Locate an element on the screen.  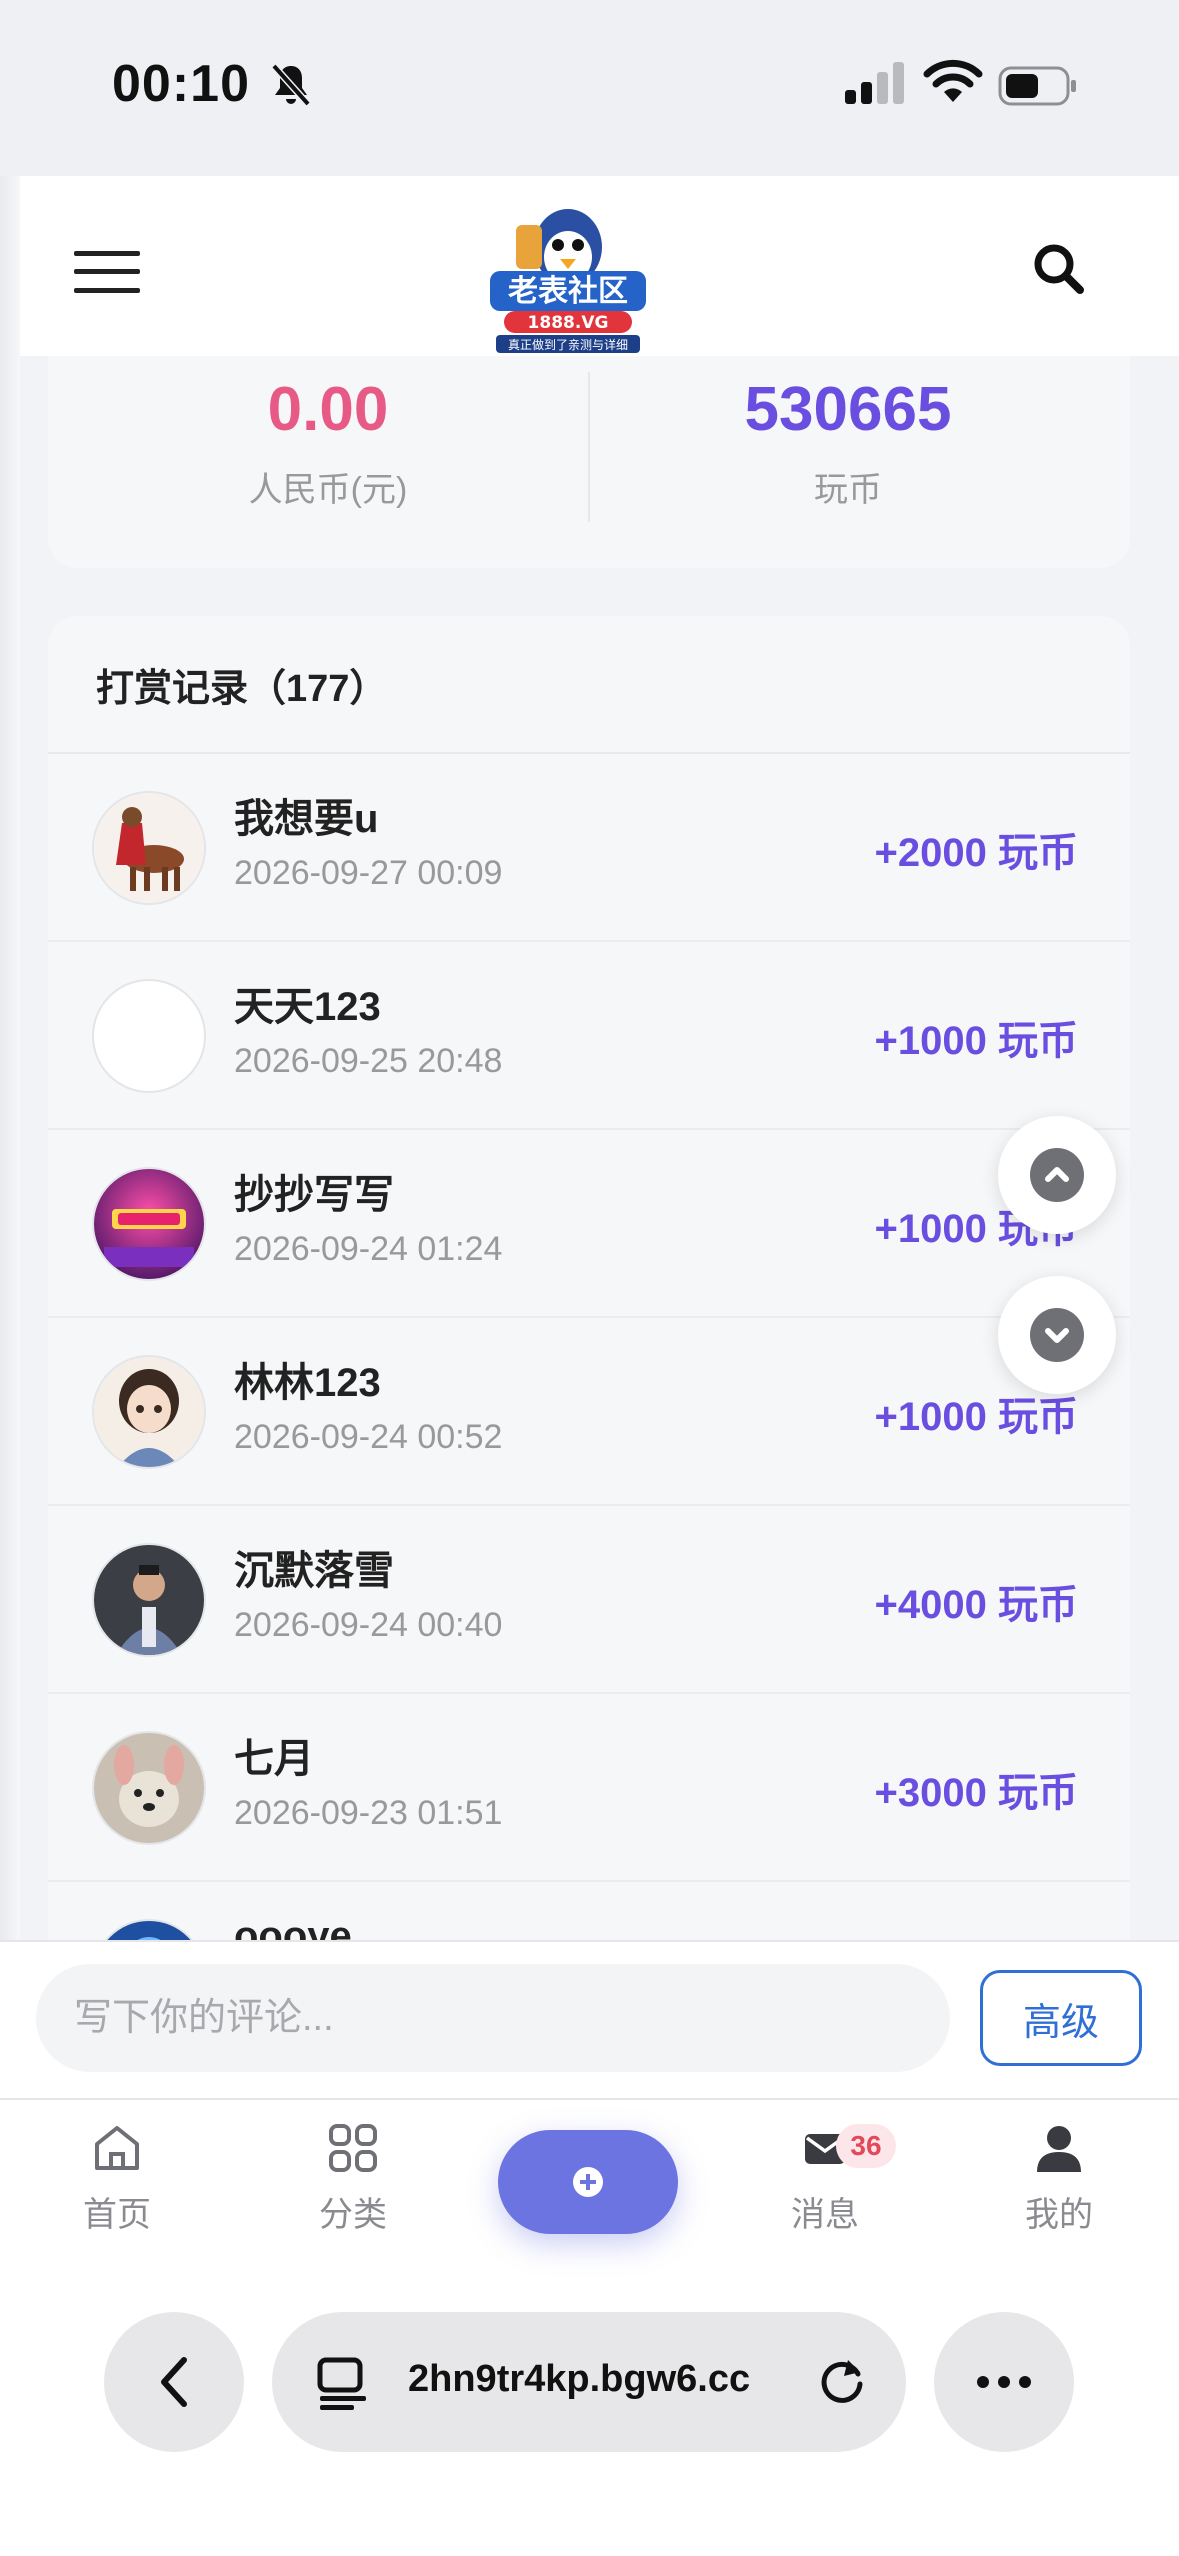
wifi-icon is located at coordinates (953, 80).